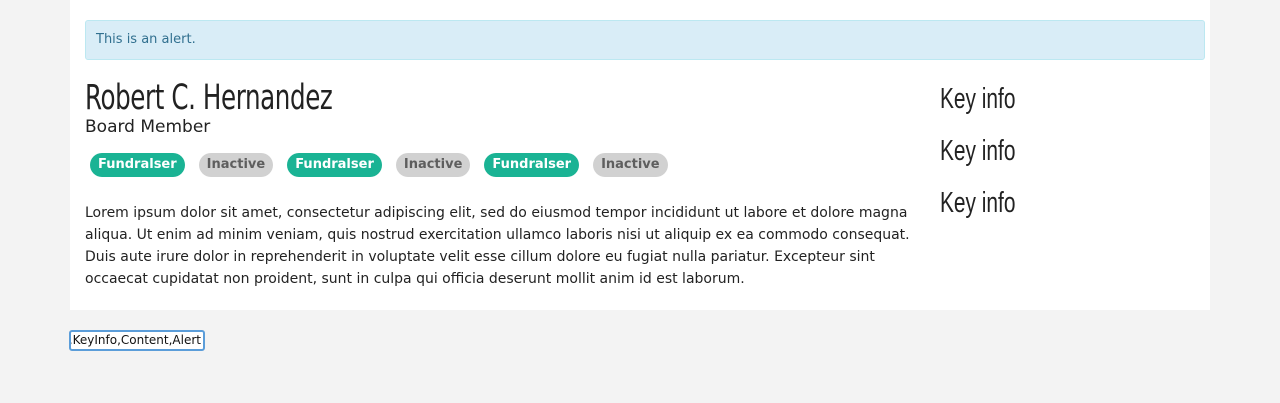  What do you see at coordinates (645, 40) in the screenshot?
I see `alert-banner: This is an alert.` at bounding box center [645, 40].